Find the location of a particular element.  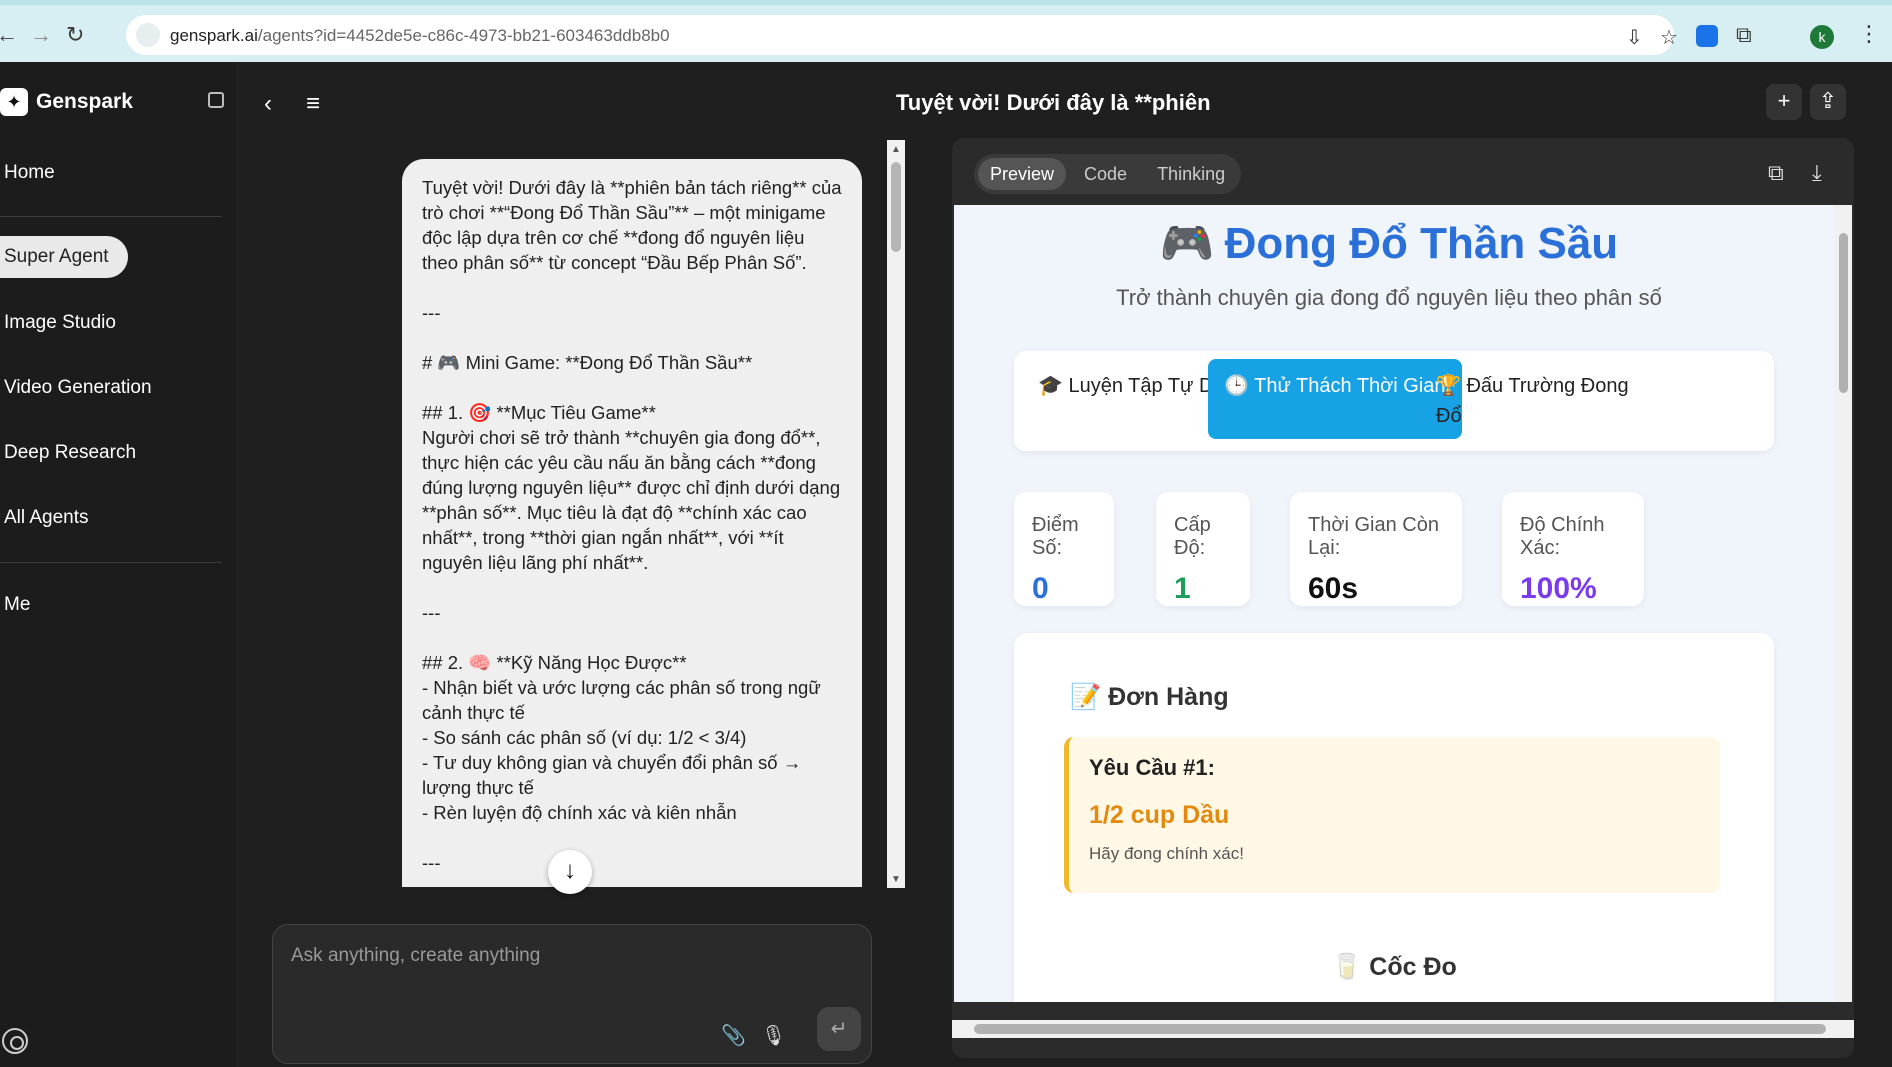

sidebar-item-home: Home is located at coordinates (29, 173).